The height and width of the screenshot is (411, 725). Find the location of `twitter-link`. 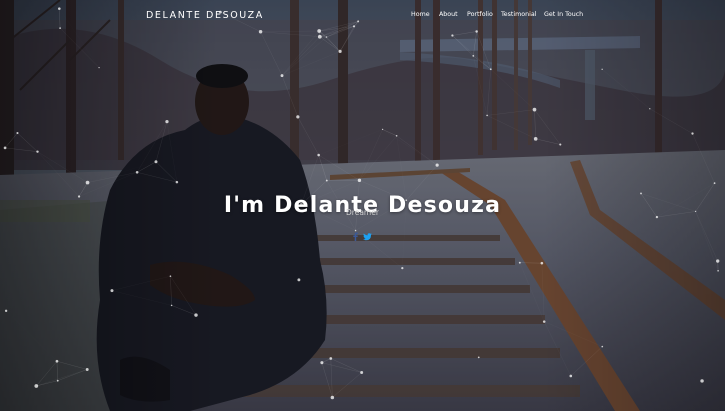

twitter-link is located at coordinates (367, 234).